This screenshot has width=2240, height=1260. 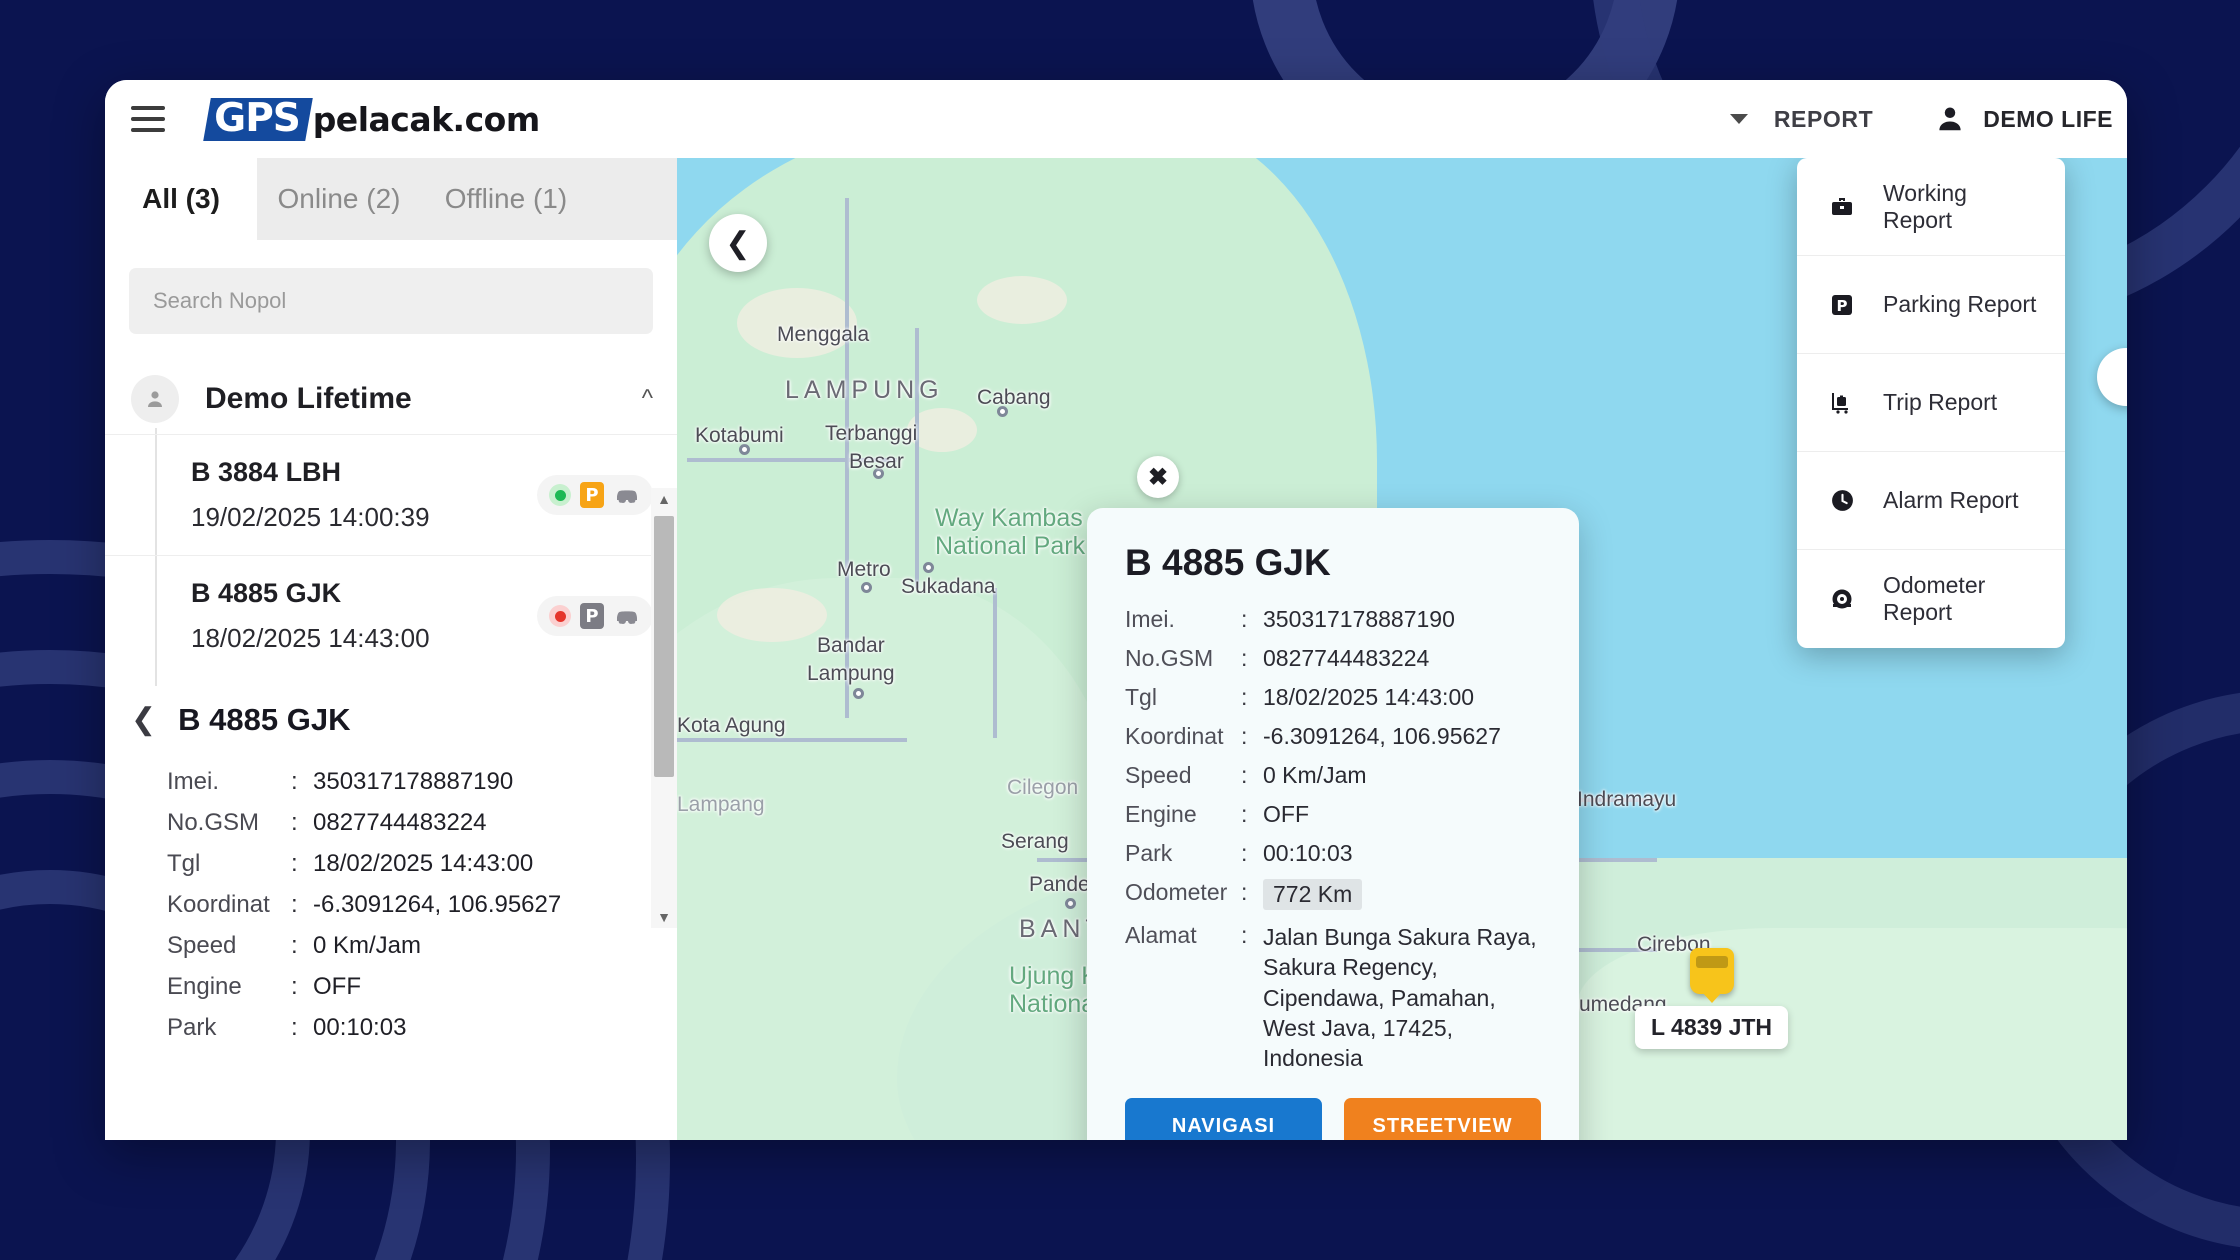 I want to click on map-place-label: Bandar, so click(x=851, y=645).